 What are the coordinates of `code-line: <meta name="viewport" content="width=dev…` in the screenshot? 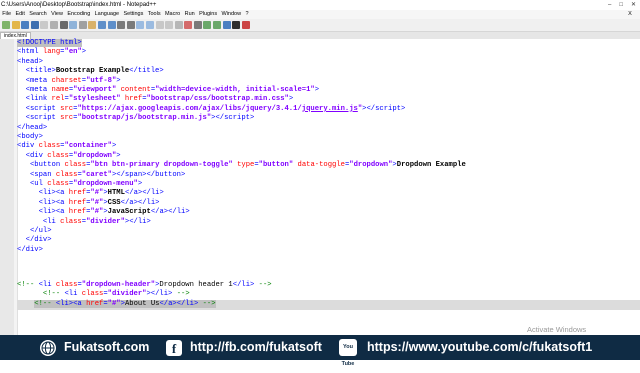 It's located at (172, 90).